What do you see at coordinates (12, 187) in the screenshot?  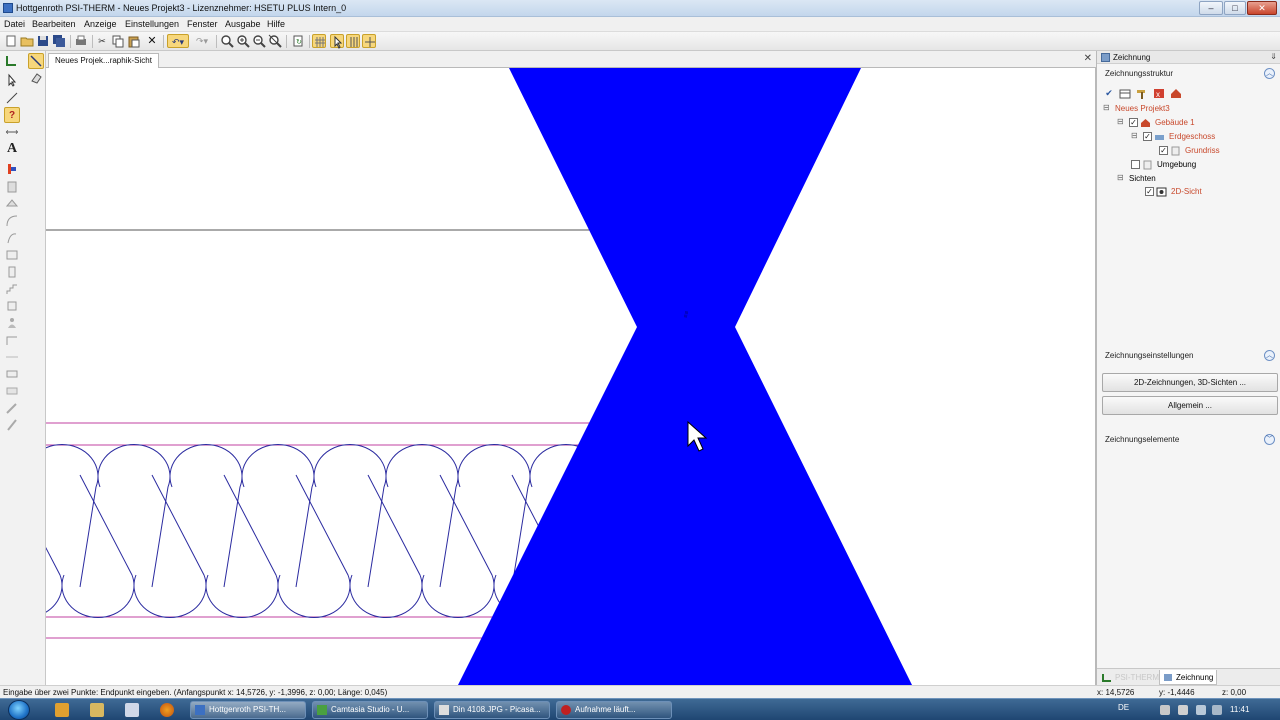 I see `wall-icon` at bounding box center [12, 187].